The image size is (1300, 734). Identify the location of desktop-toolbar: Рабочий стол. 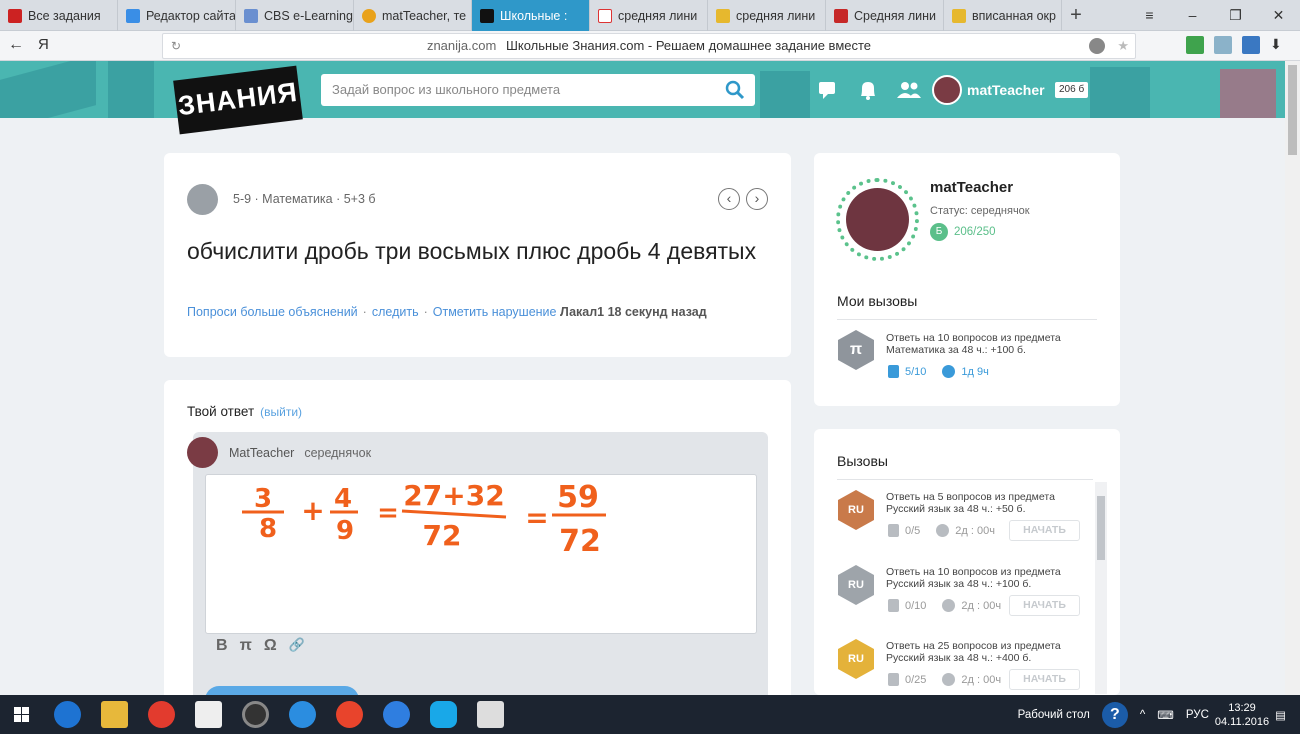
(1054, 715).